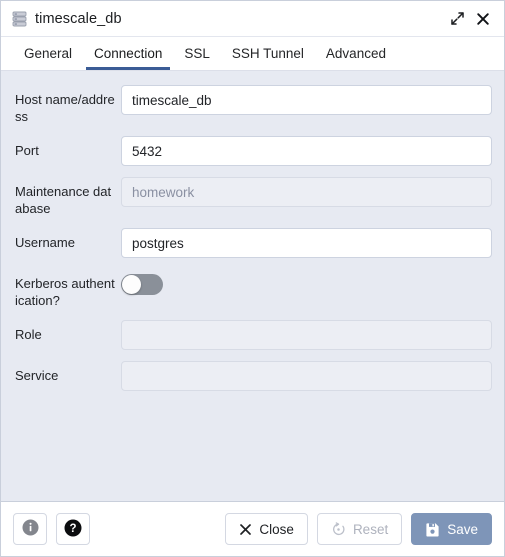  Describe the element at coordinates (19, 19) in the screenshot. I see `database-stack-icon` at that location.